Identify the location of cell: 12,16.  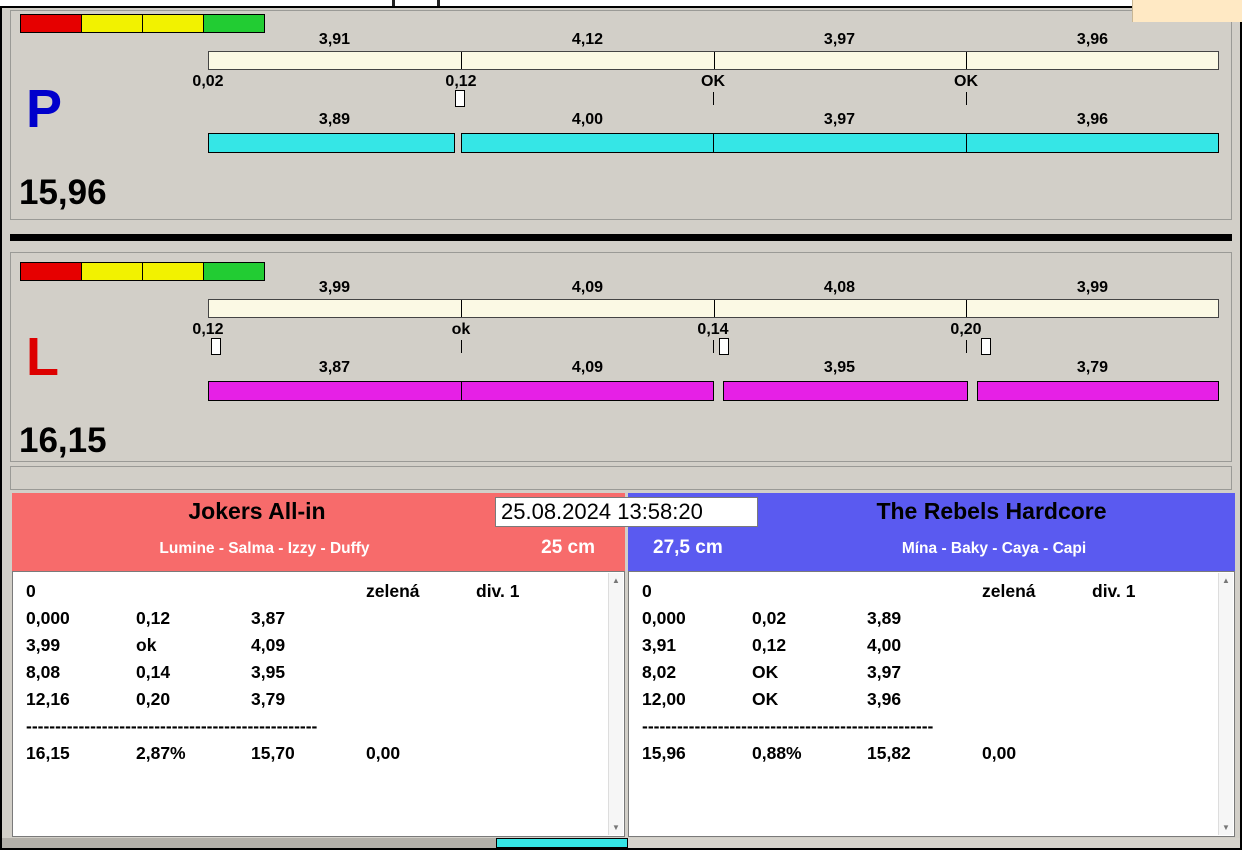
(48, 699).